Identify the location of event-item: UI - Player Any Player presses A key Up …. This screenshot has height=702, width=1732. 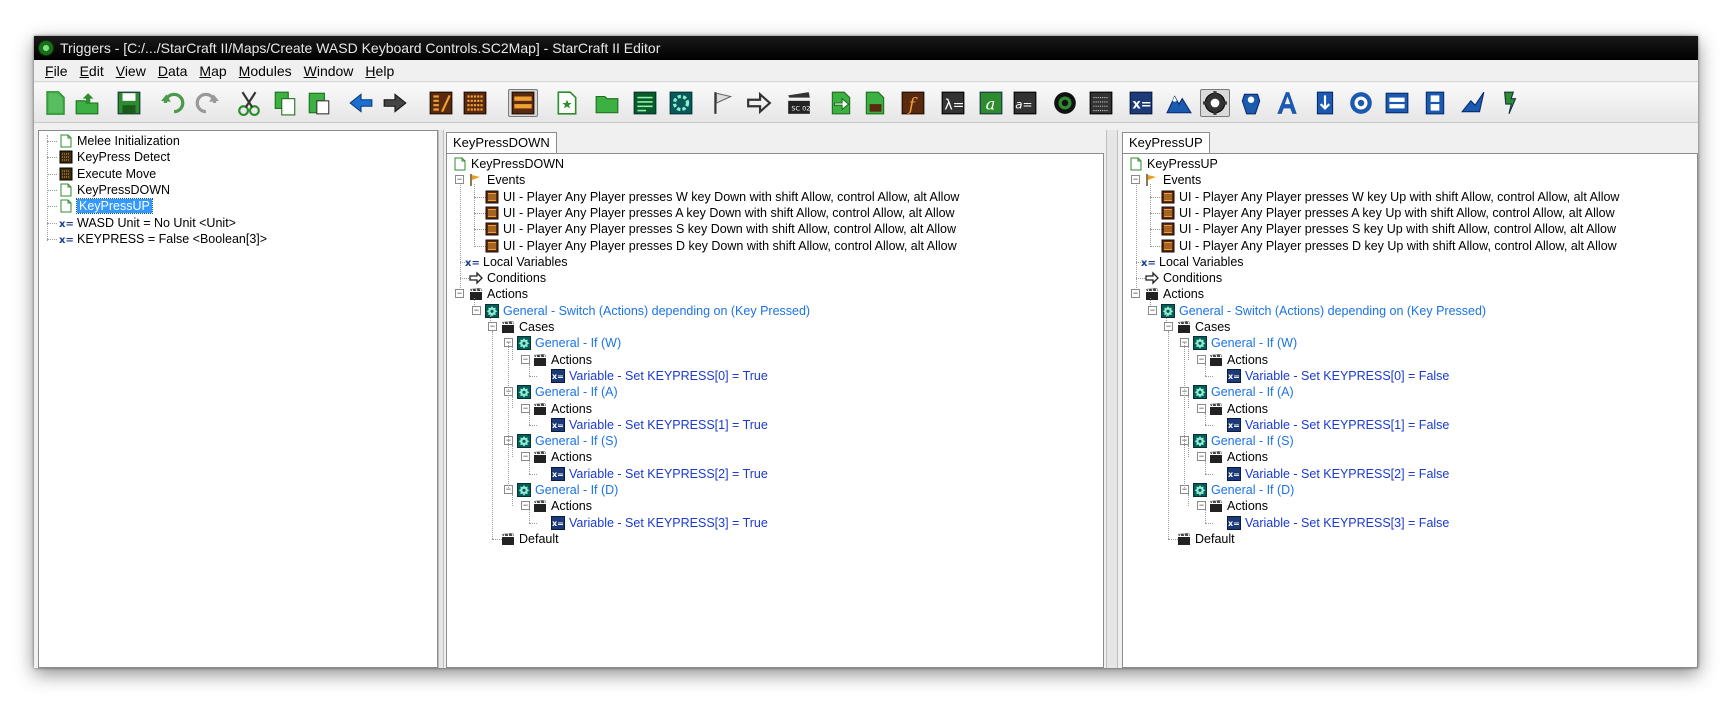
(1388, 213).